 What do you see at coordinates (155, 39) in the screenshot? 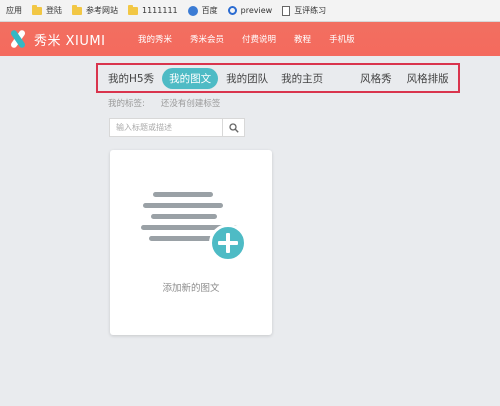
I see `nav-my-xiumi: 我的秀米` at bounding box center [155, 39].